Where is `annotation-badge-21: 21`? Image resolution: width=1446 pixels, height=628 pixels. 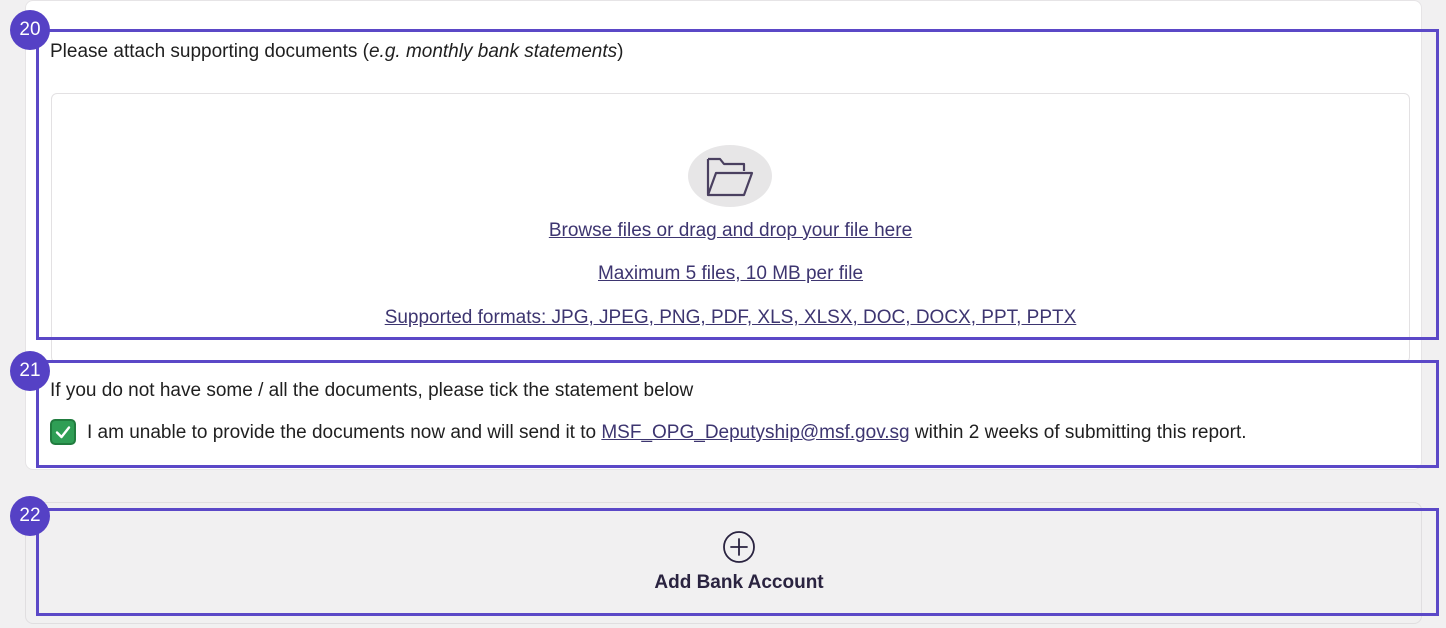 annotation-badge-21: 21 is located at coordinates (30, 371).